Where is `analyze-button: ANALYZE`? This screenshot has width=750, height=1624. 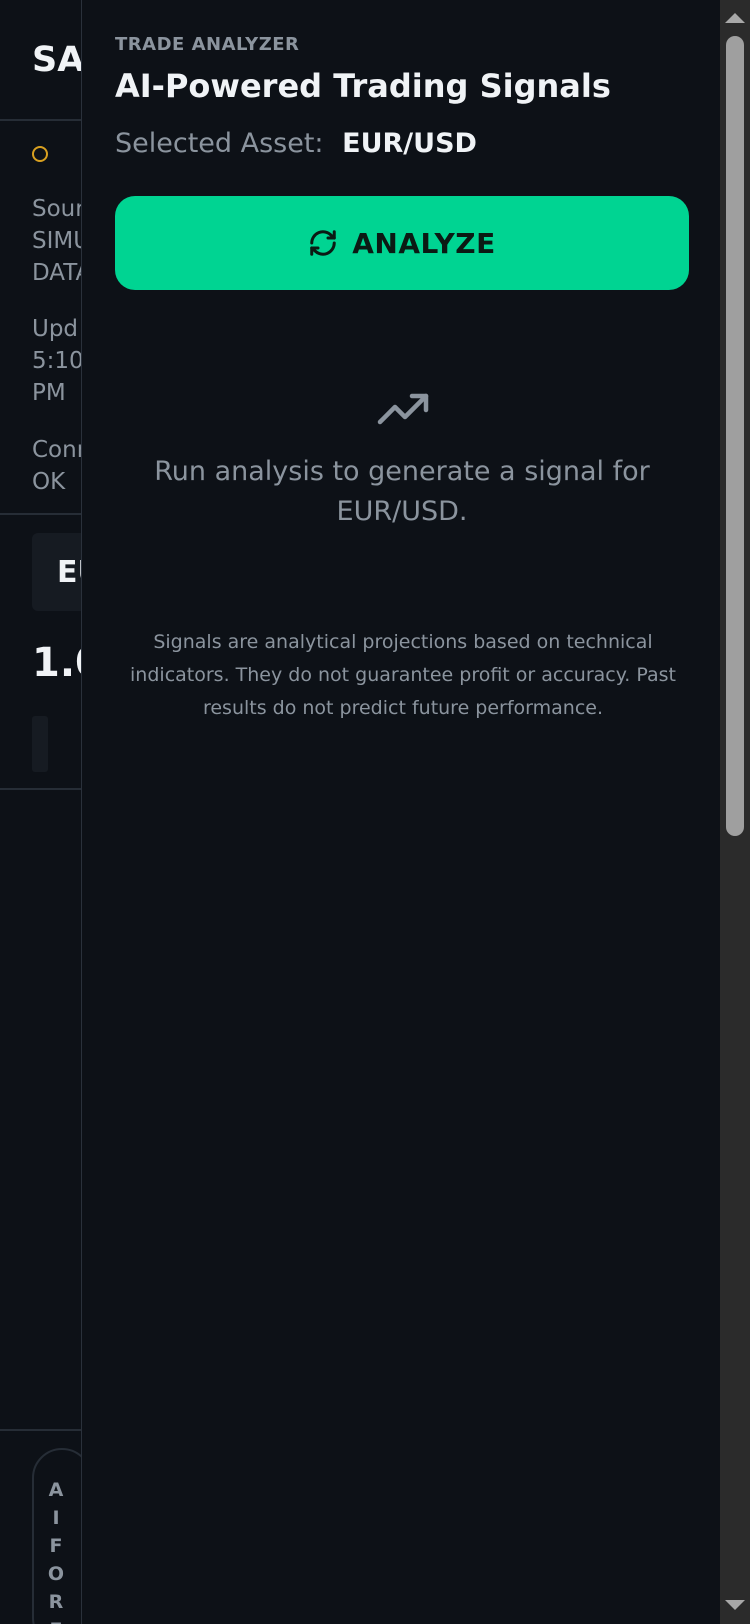 analyze-button: ANALYZE is located at coordinates (402, 243).